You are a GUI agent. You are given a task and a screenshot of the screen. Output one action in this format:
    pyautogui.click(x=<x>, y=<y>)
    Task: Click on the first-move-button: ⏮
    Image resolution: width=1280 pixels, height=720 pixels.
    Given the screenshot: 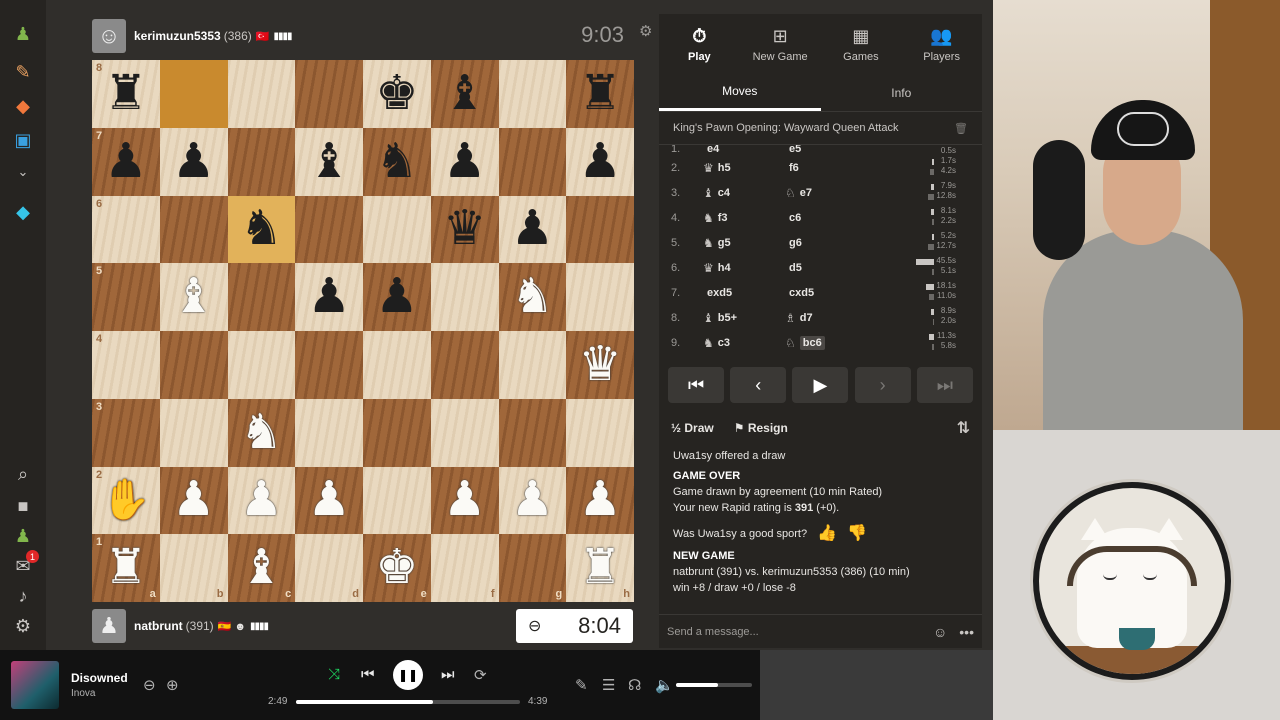 What is the action you would take?
    pyautogui.click(x=696, y=385)
    